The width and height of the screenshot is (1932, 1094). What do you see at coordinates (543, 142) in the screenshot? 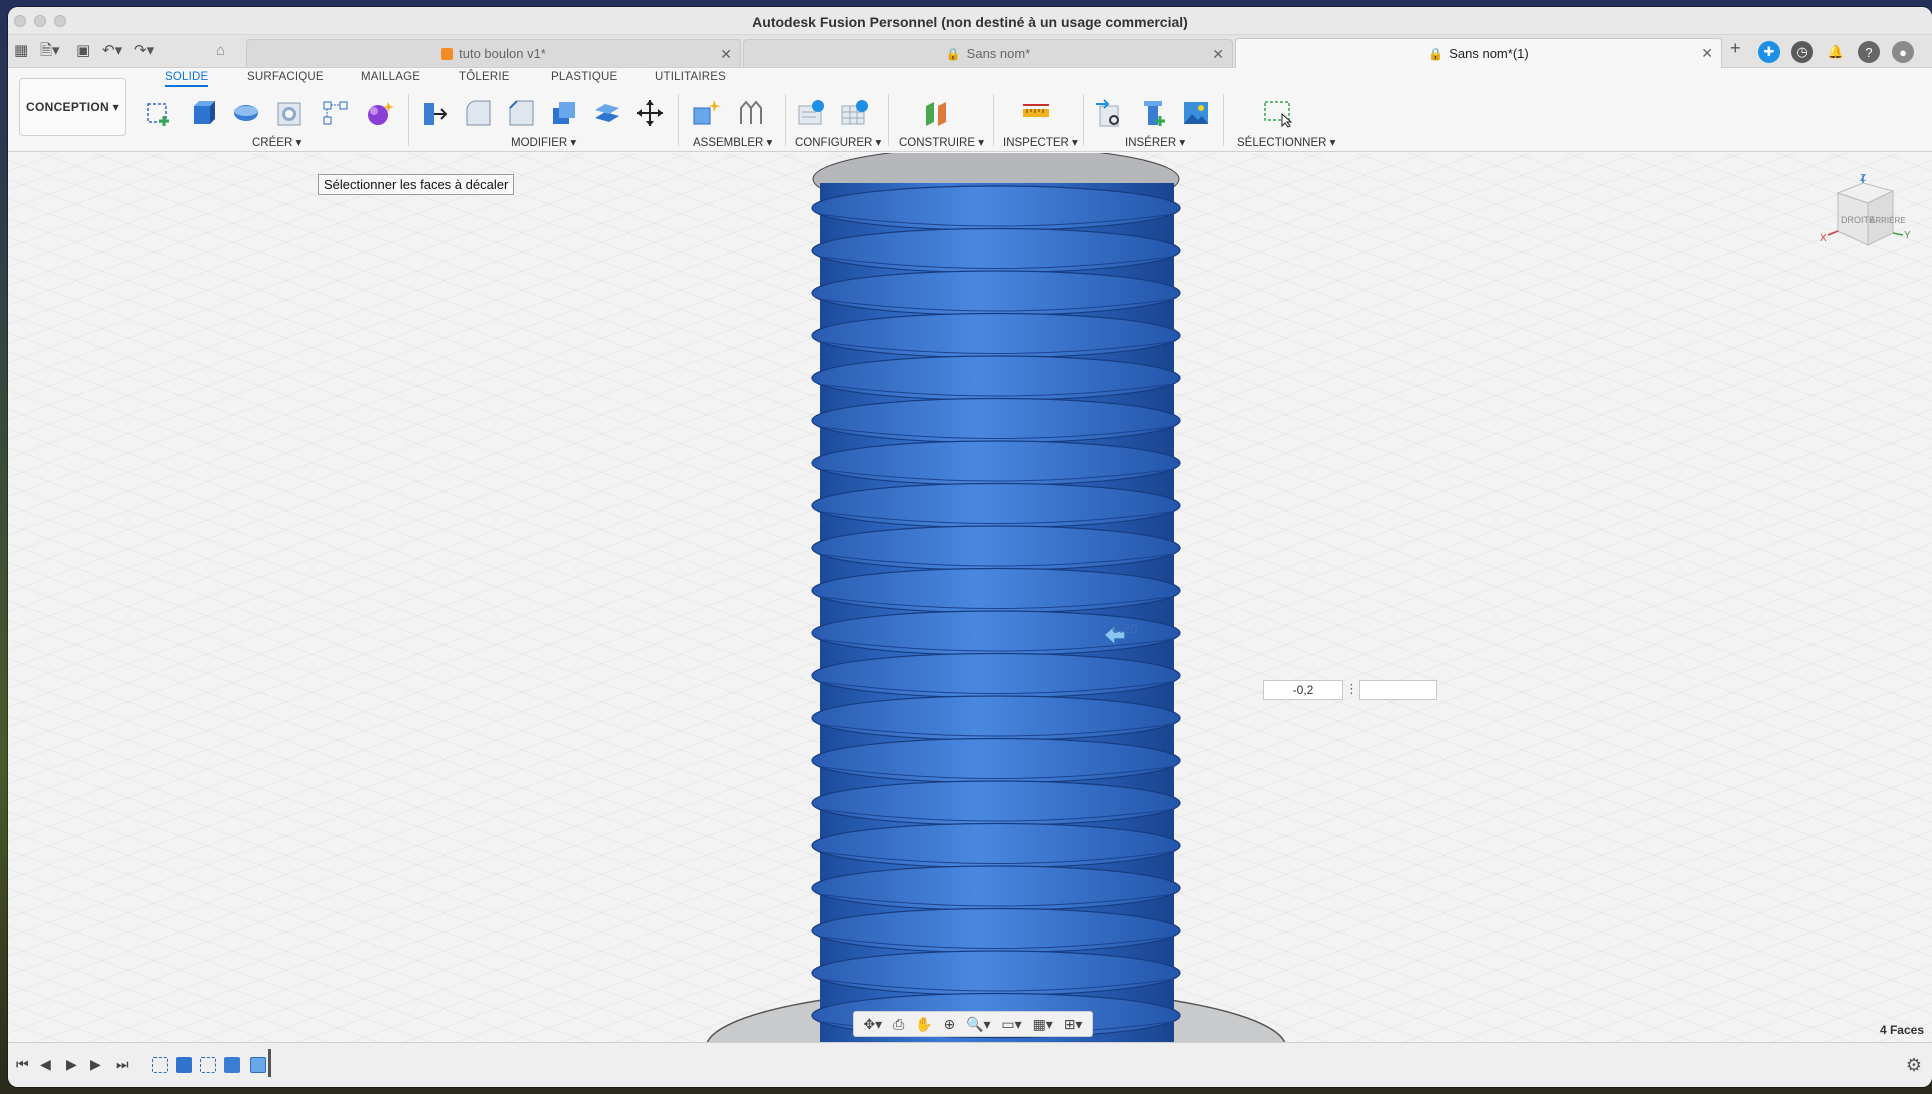
I see `group-modifier-label: MODIFIER ▾` at bounding box center [543, 142].